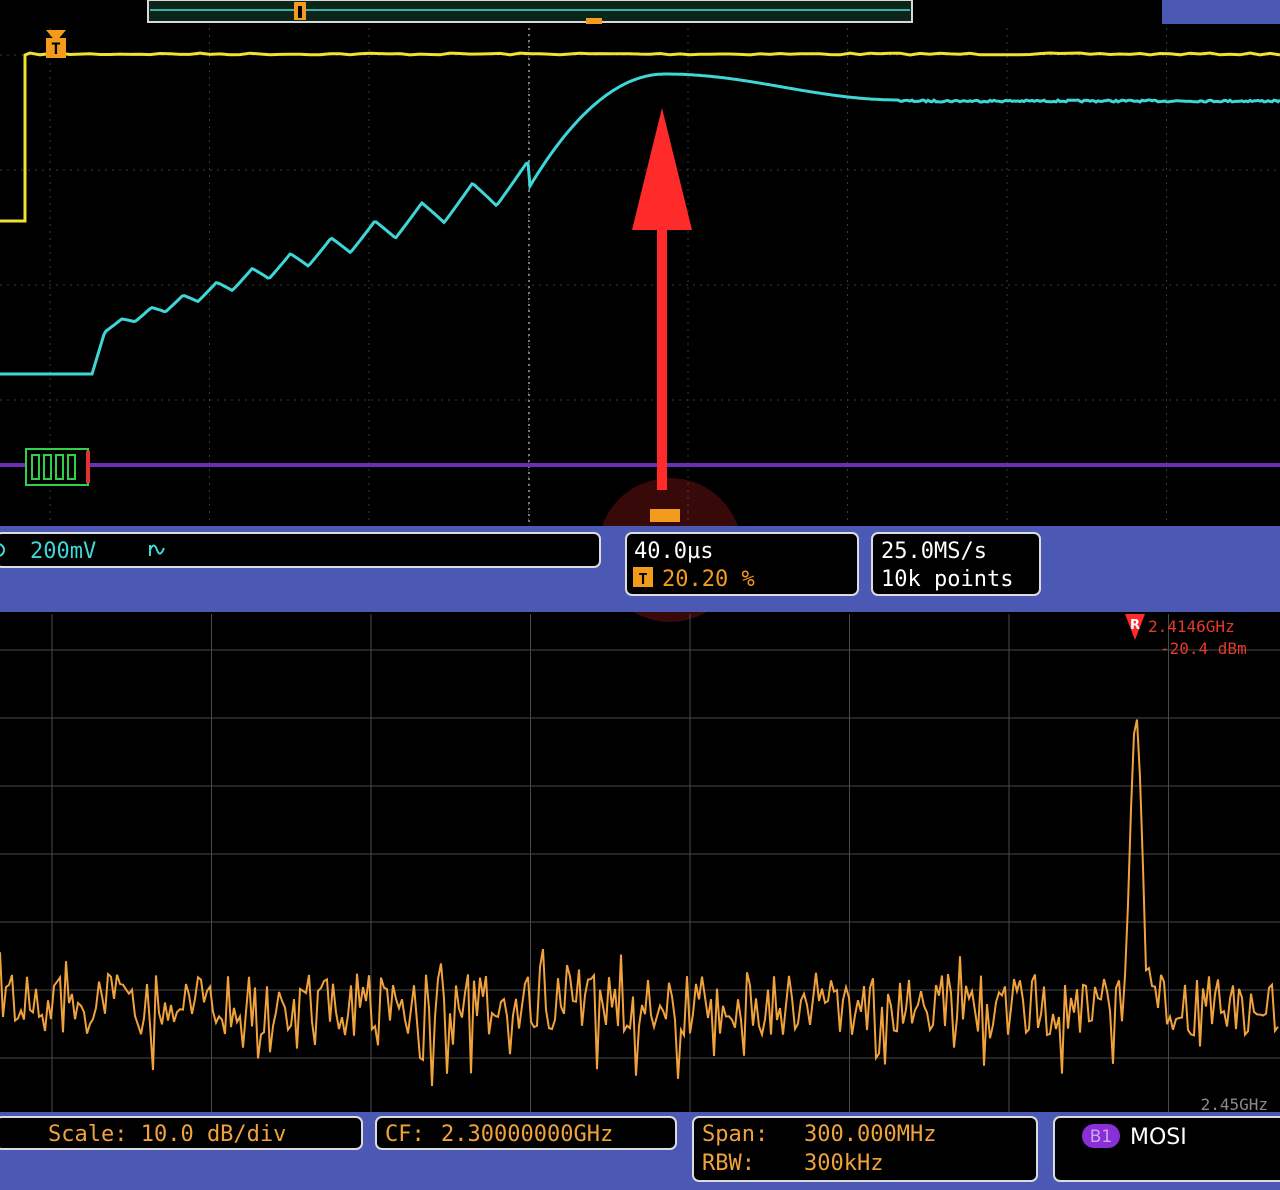 This screenshot has height=1190, width=1280. What do you see at coordinates (1191, 626) in the screenshot?
I see `reference-marker-frequency: 2.4146GHz` at bounding box center [1191, 626].